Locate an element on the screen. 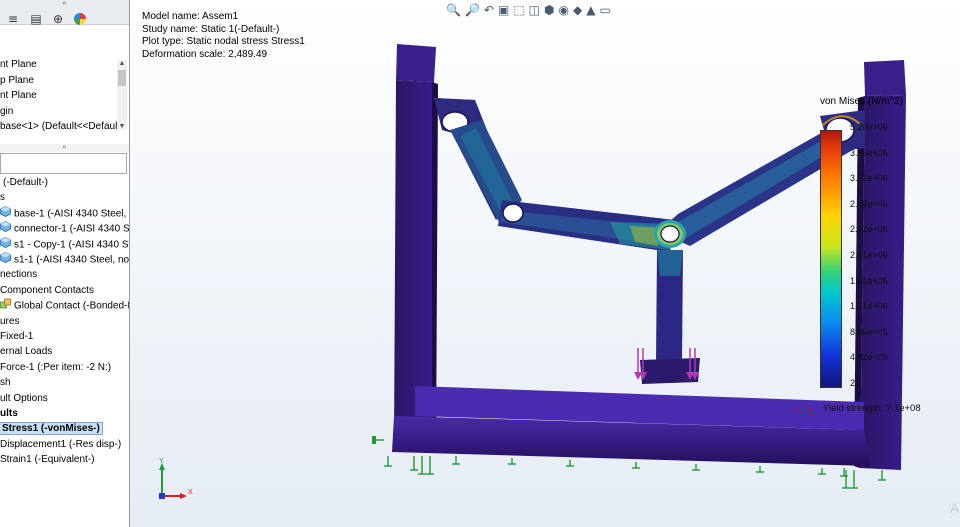 Image resolution: width=960 pixels, height=527 pixels. svg-text: X is located at coordinates (190, 492).